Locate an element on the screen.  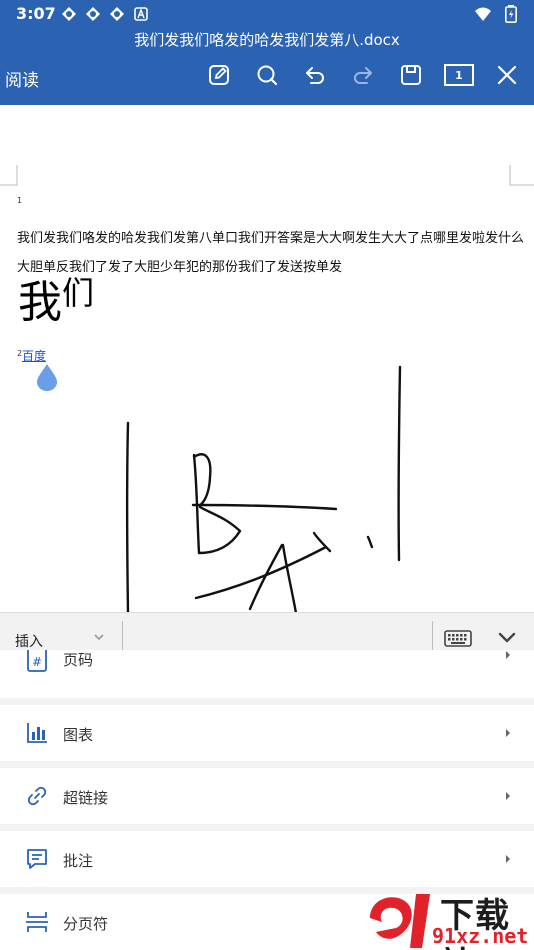
menu-item-label: 超链接 is located at coordinates (86, 798).